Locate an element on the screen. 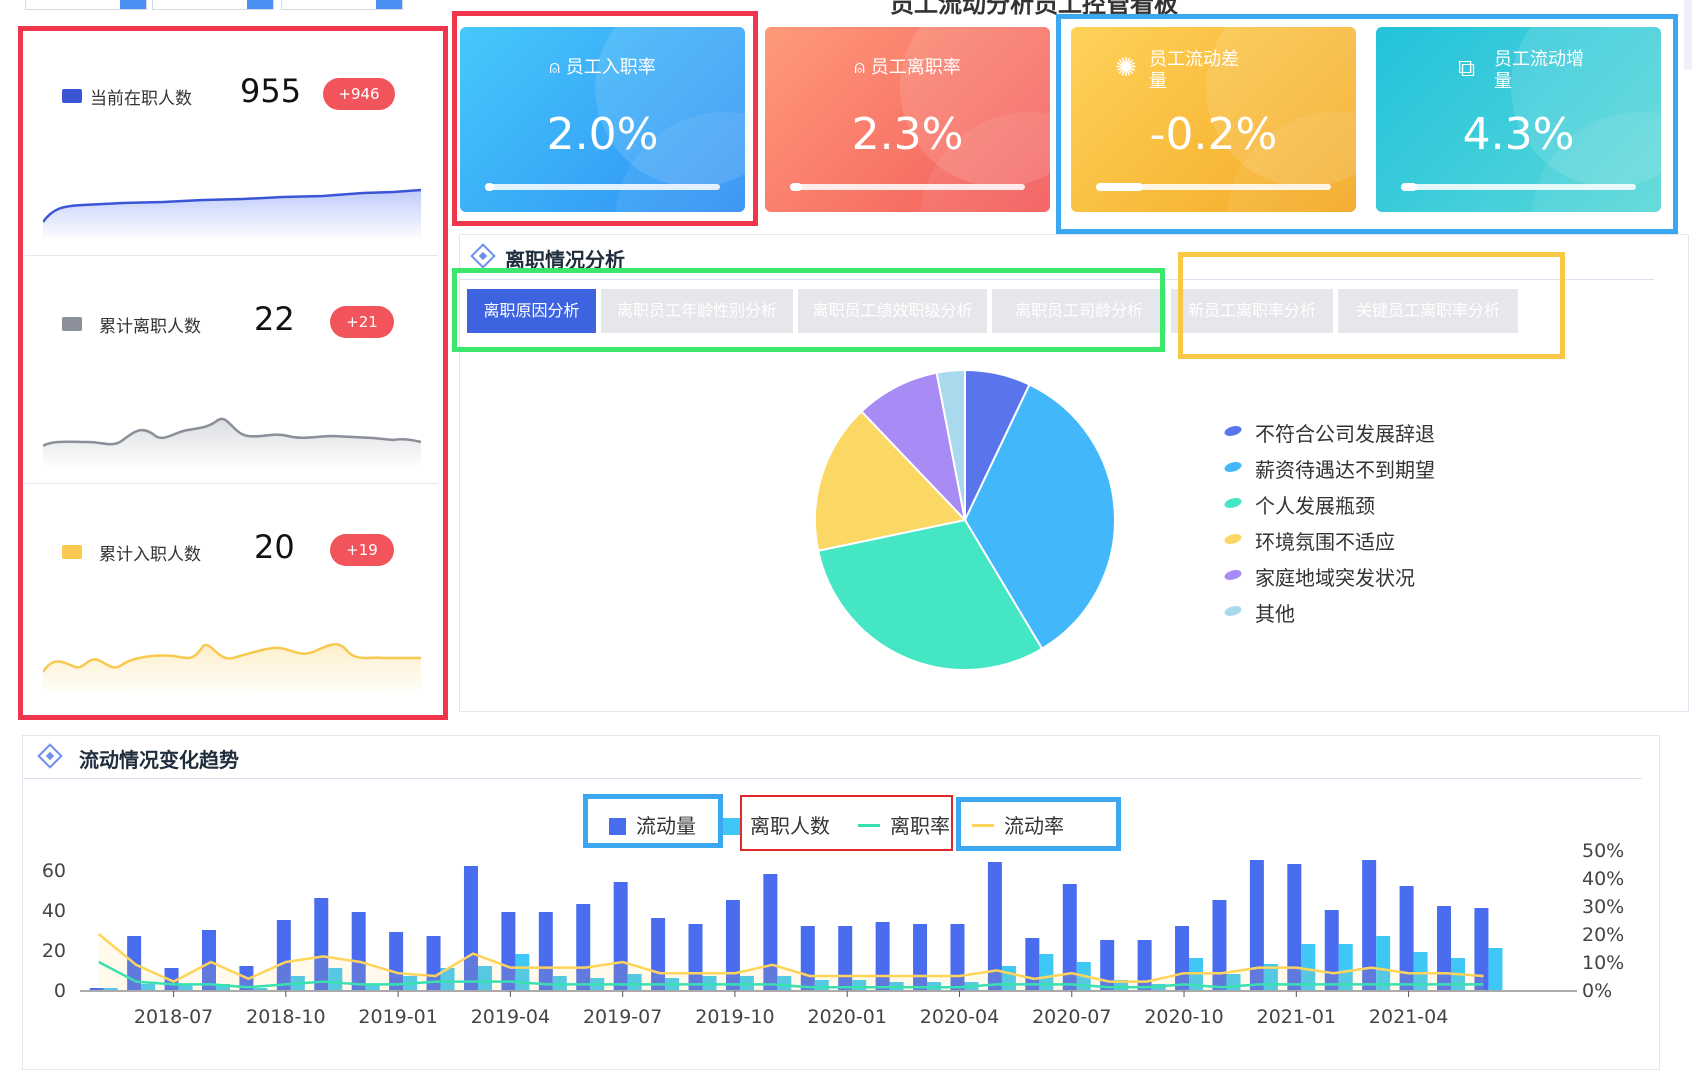 The height and width of the screenshot is (1086, 1692). tab-performance-rank: 离职员工绩效职级分析 is located at coordinates (892, 311).